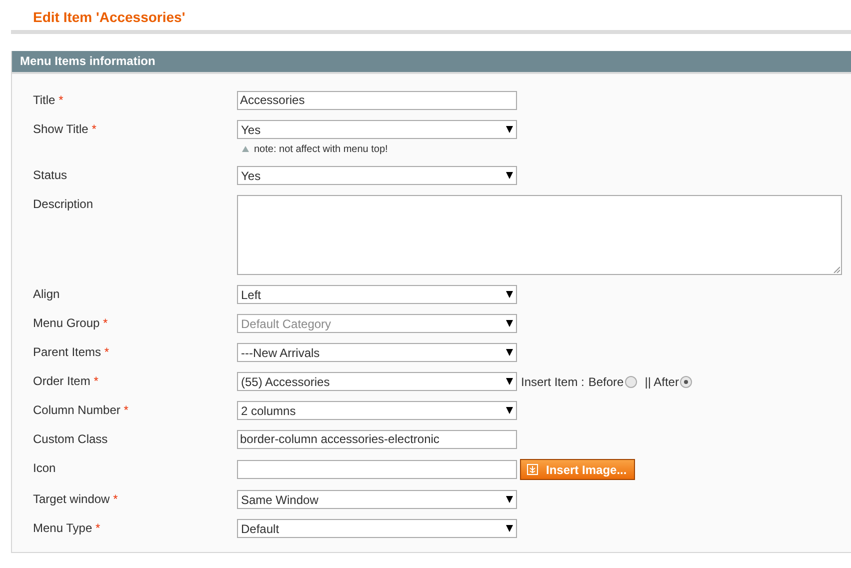  What do you see at coordinates (67, 528) in the screenshot?
I see `field-label: Menu Type *` at bounding box center [67, 528].